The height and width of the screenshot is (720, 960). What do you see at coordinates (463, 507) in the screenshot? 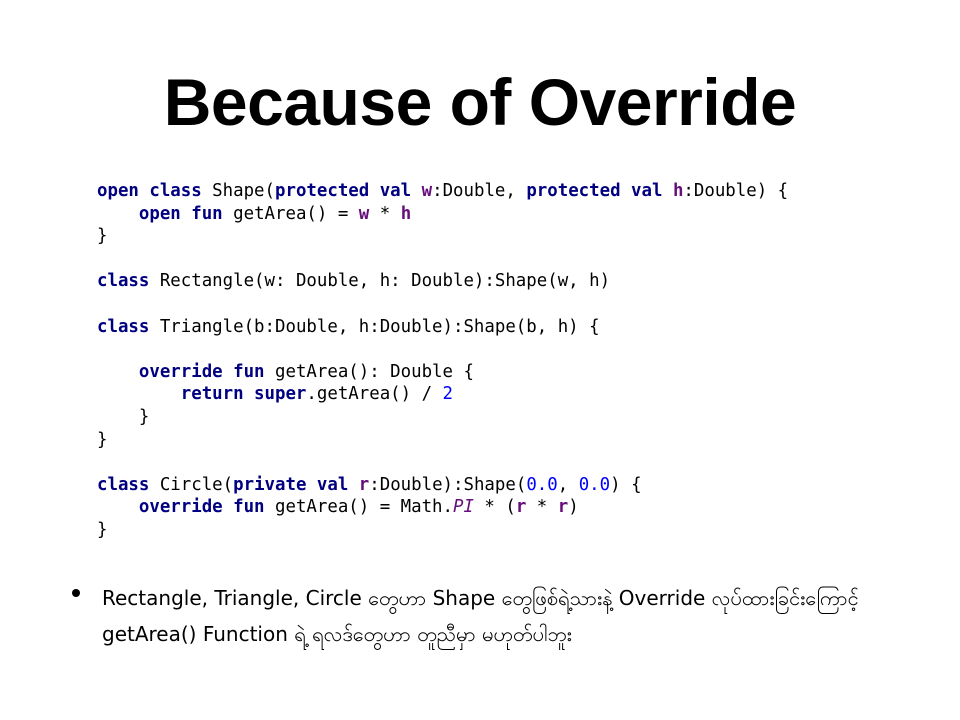
I see `code-token: PI` at bounding box center [463, 507].